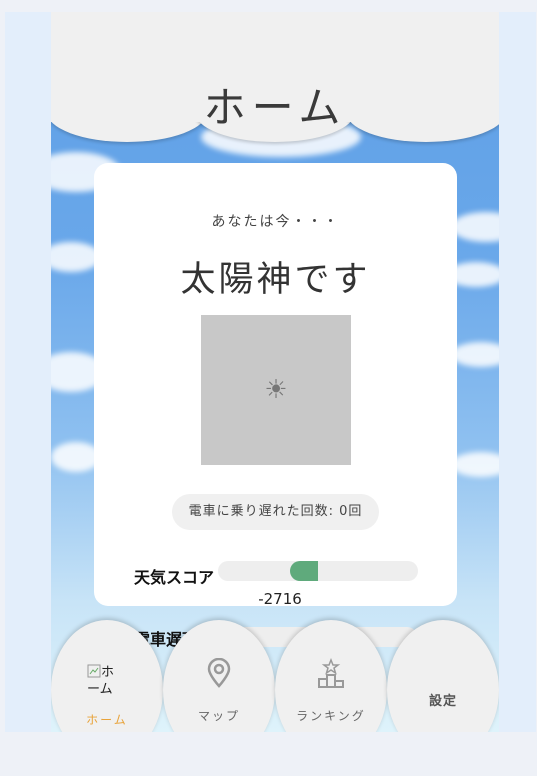 The height and width of the screenshot is (776, 537). I want to click on nav-ranking: ランキング, so click(331, 676).